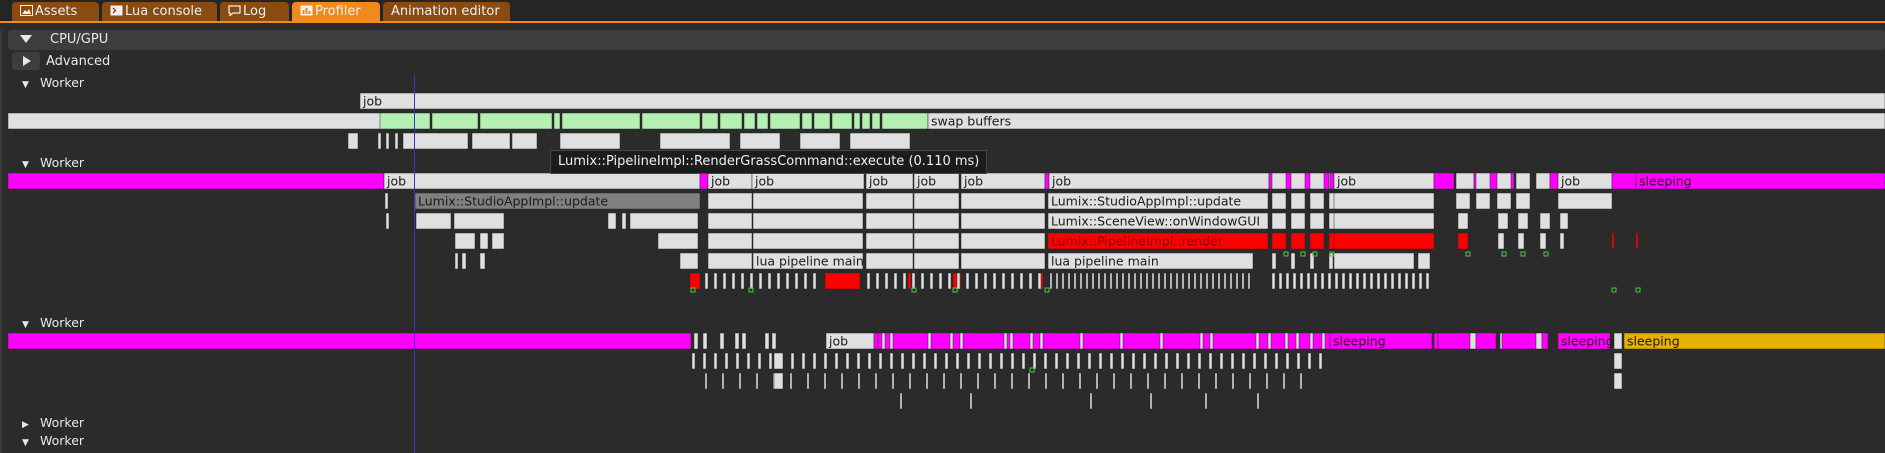 The width and height of the screenshot is (1885, 453). What do you see at coordinates (1158, 221) in the screenshot?
I see `scene-view-gui-block: Lumix::SceneView::onWindowGUI` at bounding box center [1158, 221].